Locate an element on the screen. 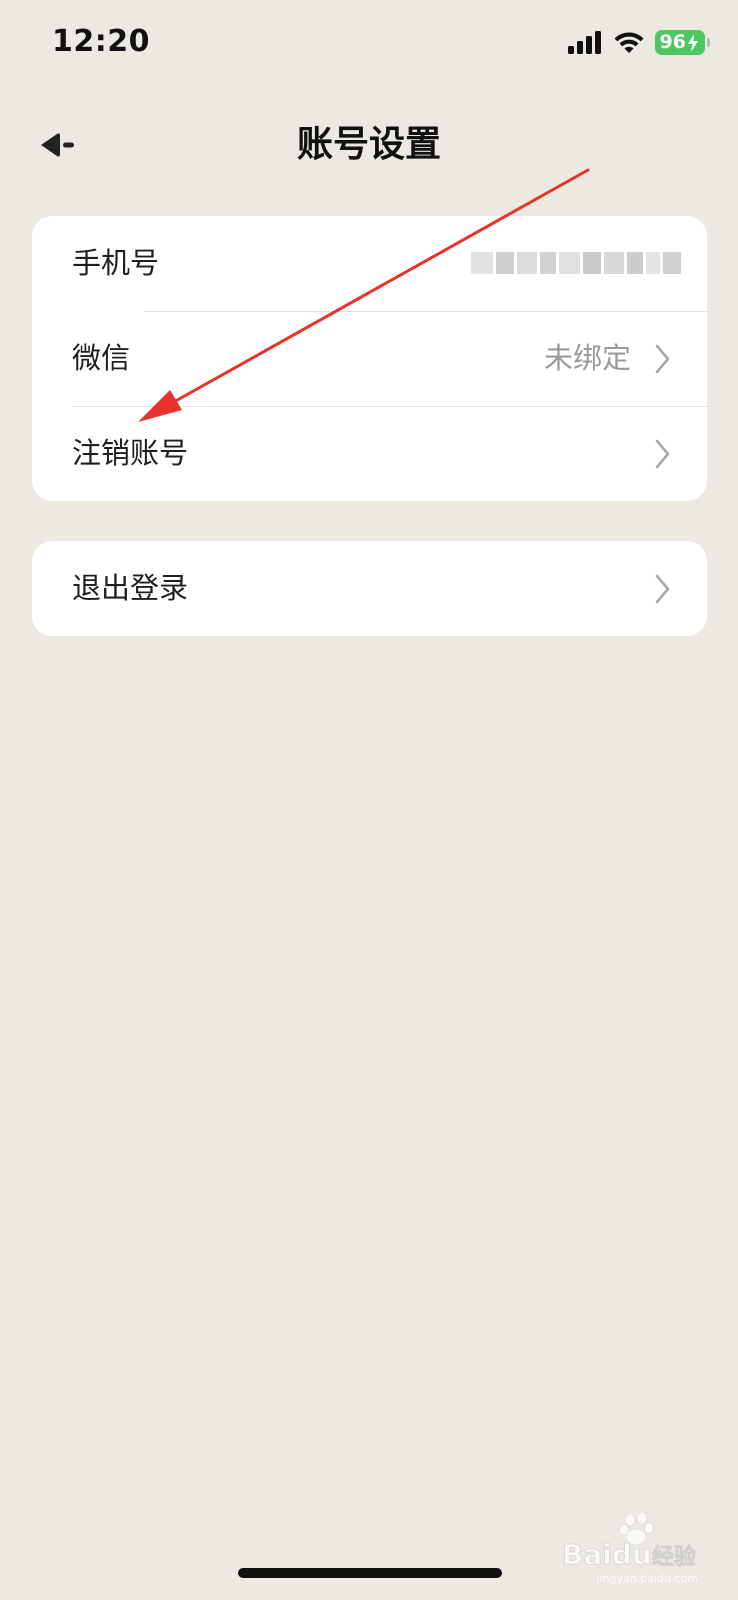 The width and height of the screenshot is (738, 1600). logout-card: 退出登录 is located at coordinates (369, 588).